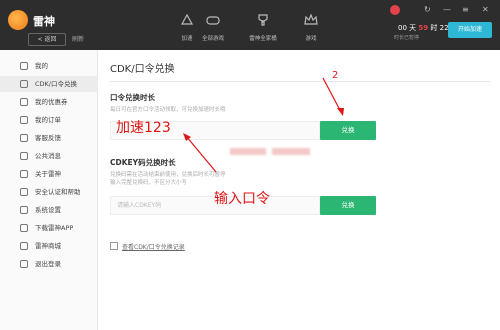 This screenshot has height=330, width=500. What do you see at coordinates (348, 205) in the screenshot?
I see `redeem-cdkey-button: 兑换` at bounding box center [348, 205].